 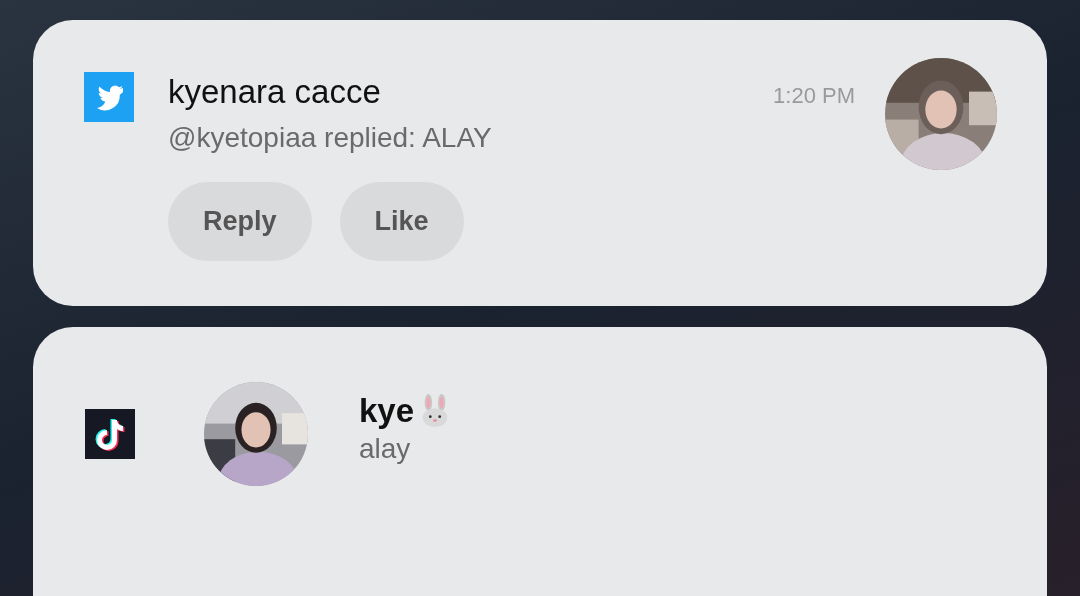 I want to click on message-text: alay, so click(x=385, y=448).